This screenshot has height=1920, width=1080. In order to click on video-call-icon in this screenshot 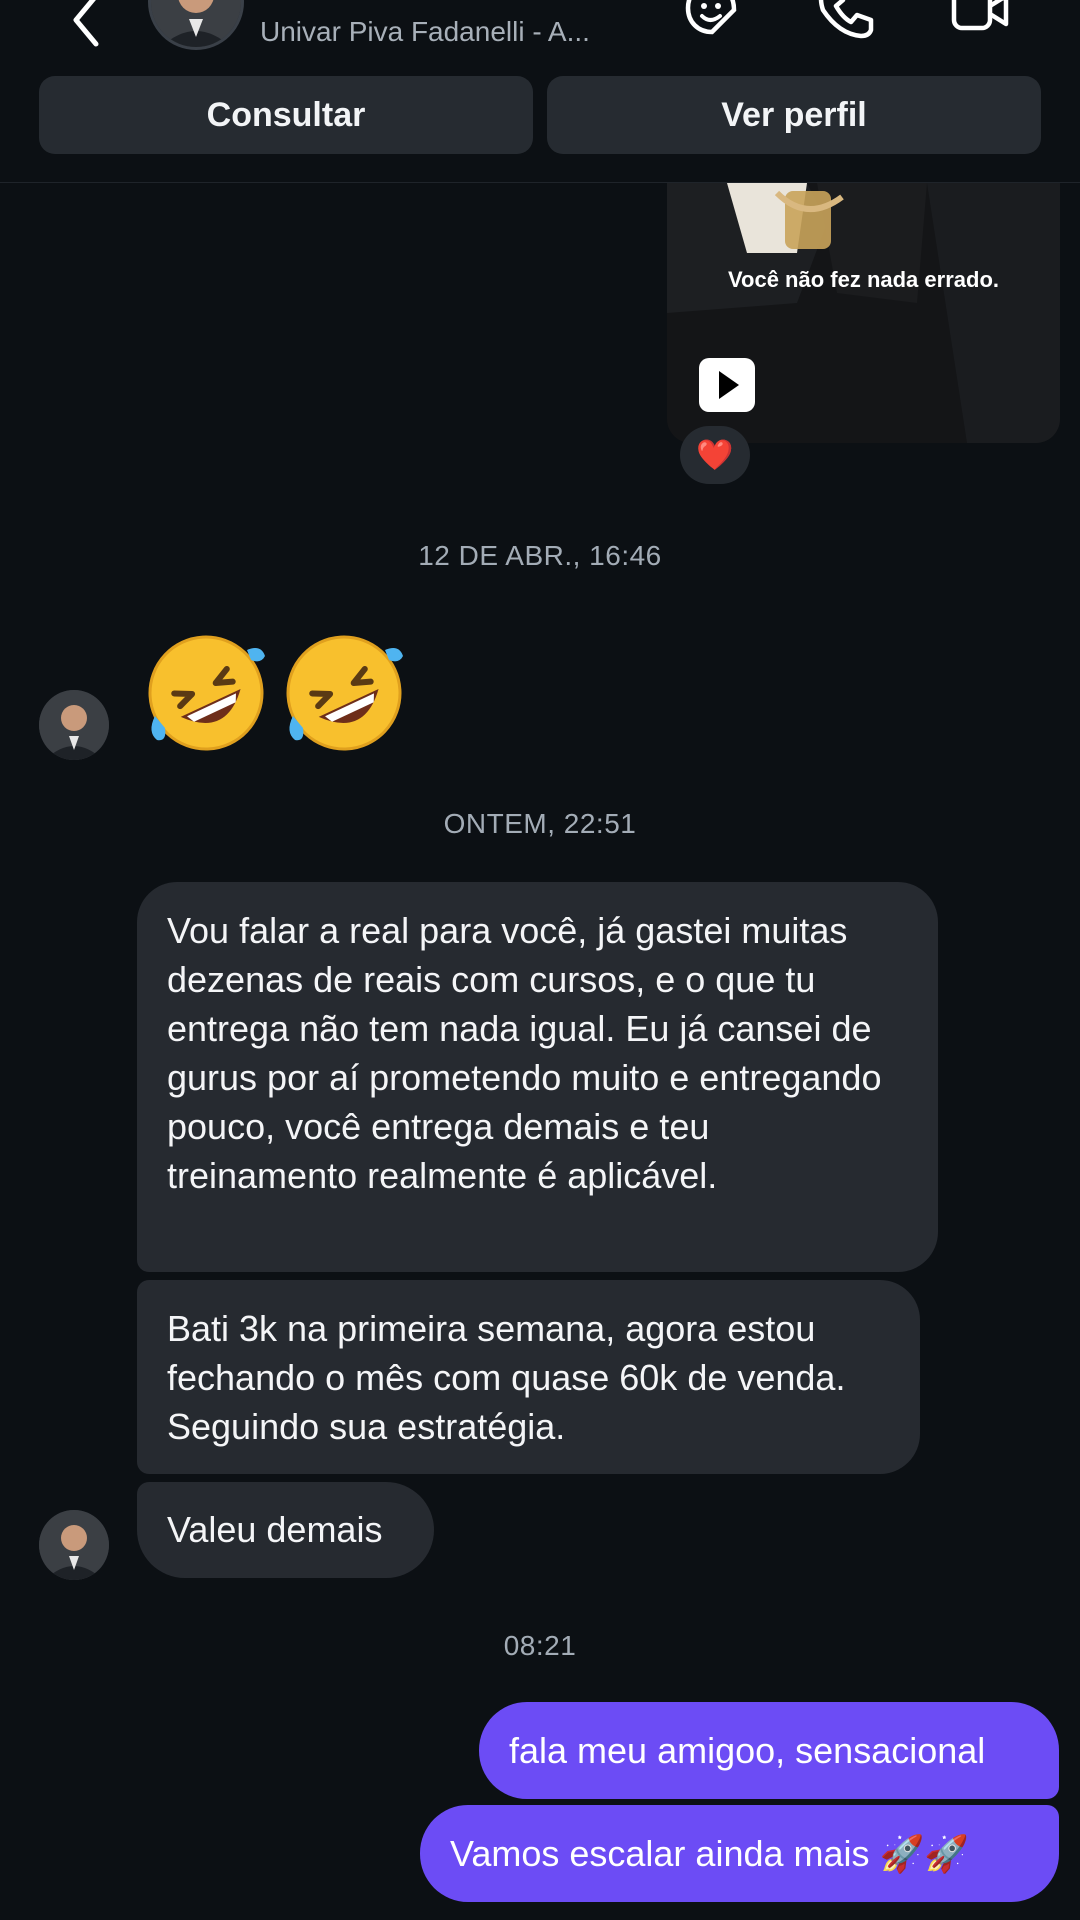, I will do `click(980, 20)`.